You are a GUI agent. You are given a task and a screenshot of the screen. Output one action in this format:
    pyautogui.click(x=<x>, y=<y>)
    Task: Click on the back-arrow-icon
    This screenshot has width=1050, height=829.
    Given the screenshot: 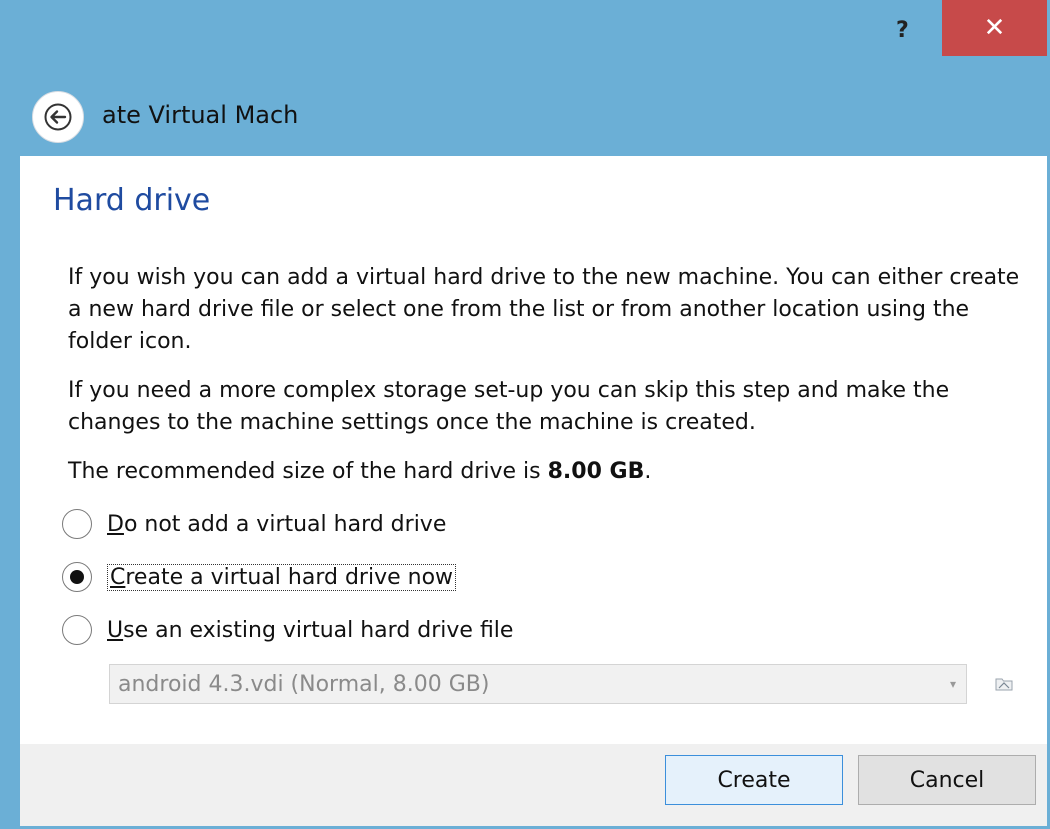 What is the action you would take?
    pyautogui.click(x=58, y=117)
    